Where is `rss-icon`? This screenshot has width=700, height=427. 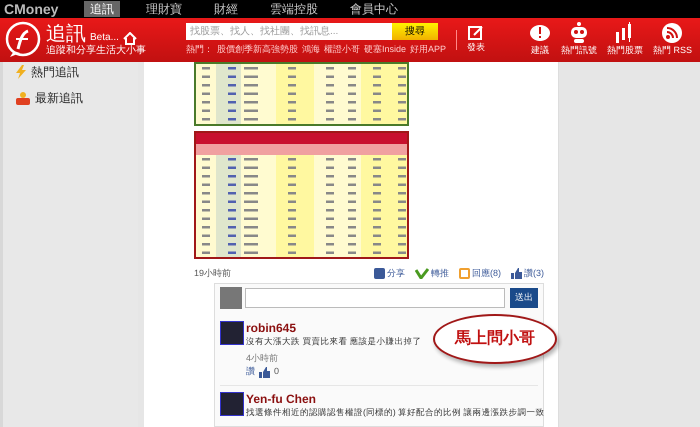
rss-icon is located at coordinates (672, 33).